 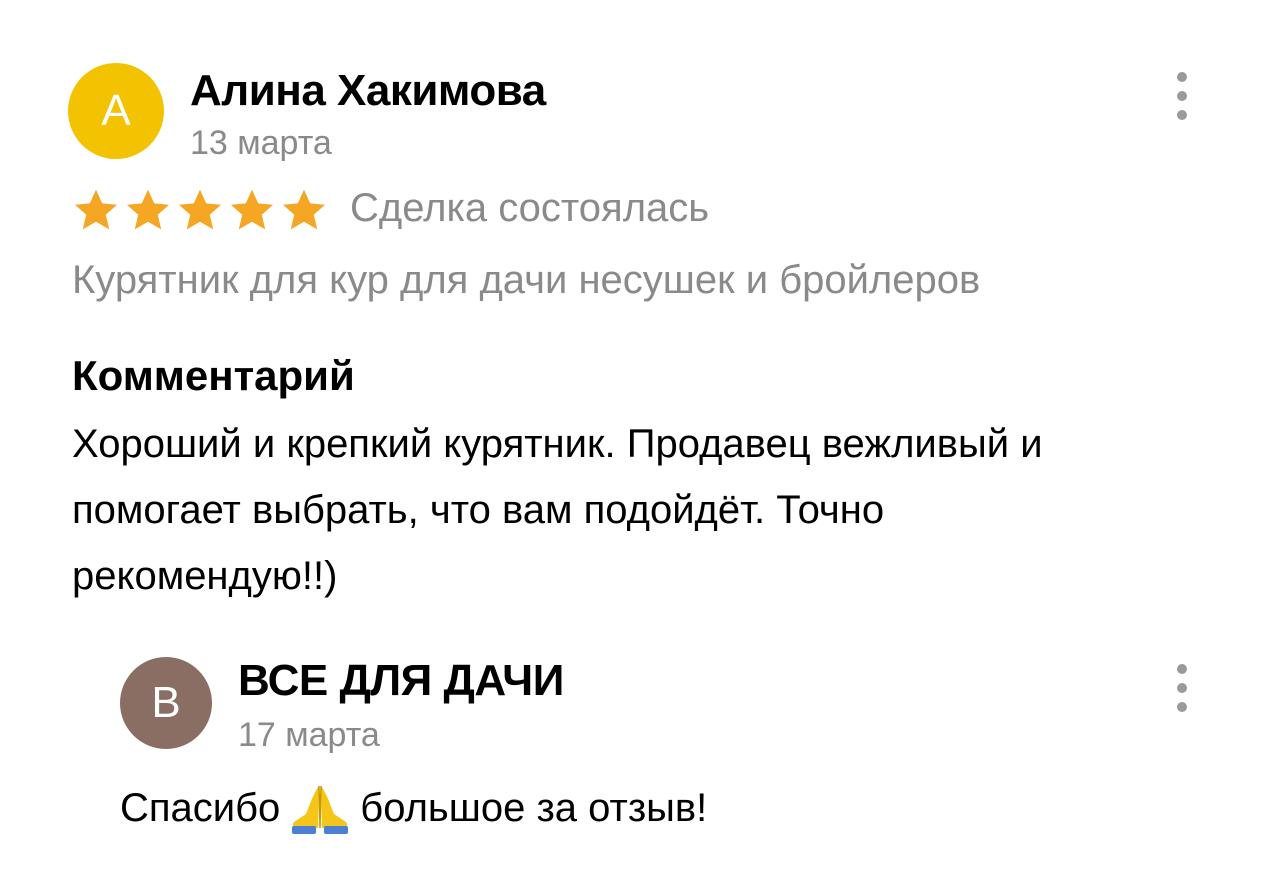 I want to click on author-avatar: А, so click(x=116, y=111).